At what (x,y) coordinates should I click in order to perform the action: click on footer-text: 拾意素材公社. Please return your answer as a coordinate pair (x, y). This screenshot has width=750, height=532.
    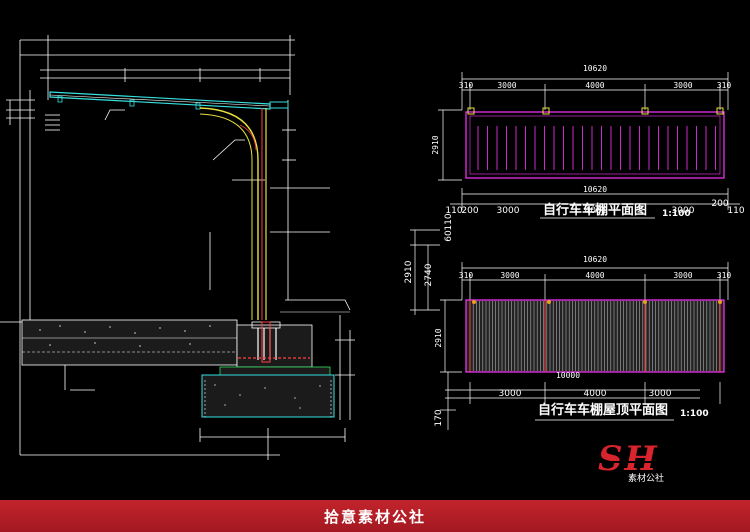
    Looking at the image, I should click on (374, 516).